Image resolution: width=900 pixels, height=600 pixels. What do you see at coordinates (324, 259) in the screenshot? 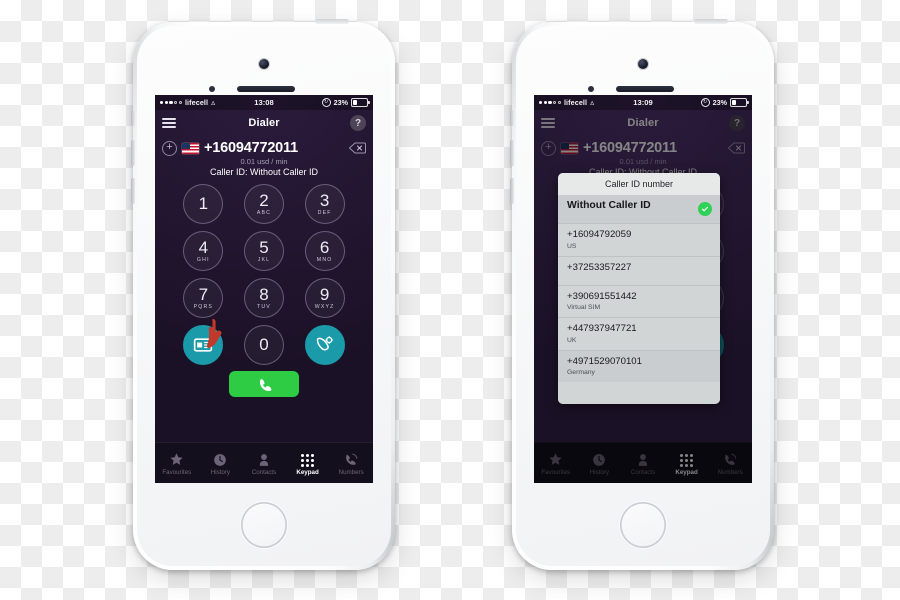
I see `key-letters: MNO` at bounding box center [324, 259].